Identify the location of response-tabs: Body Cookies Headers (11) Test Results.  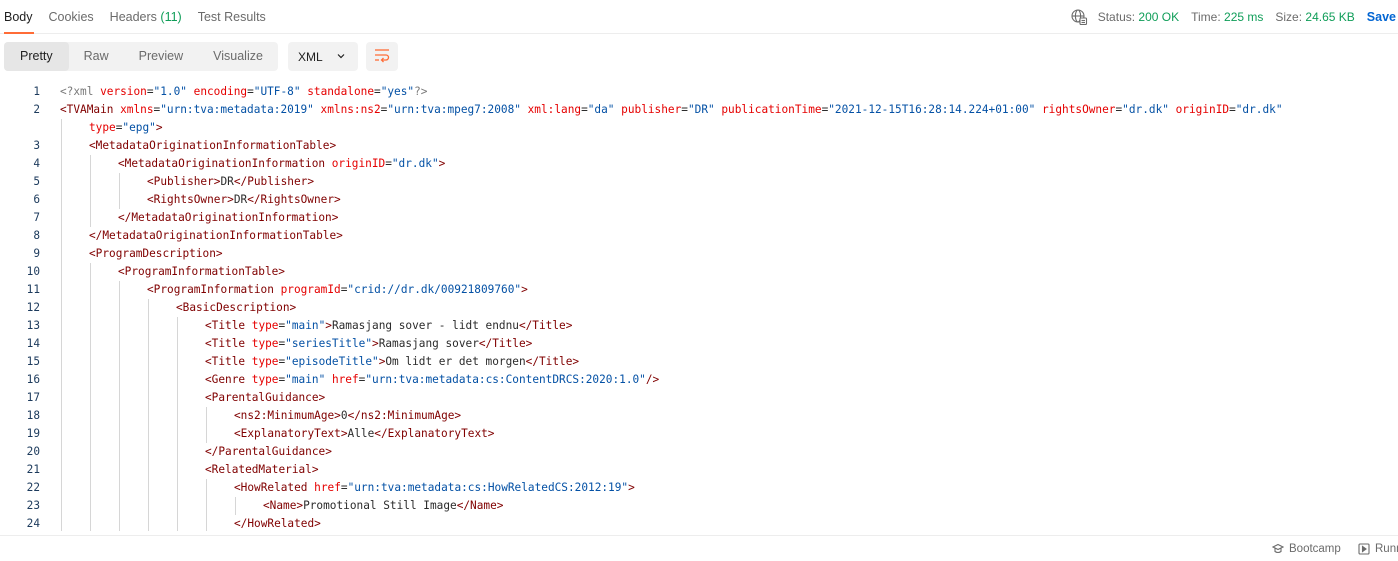
(137, 17).